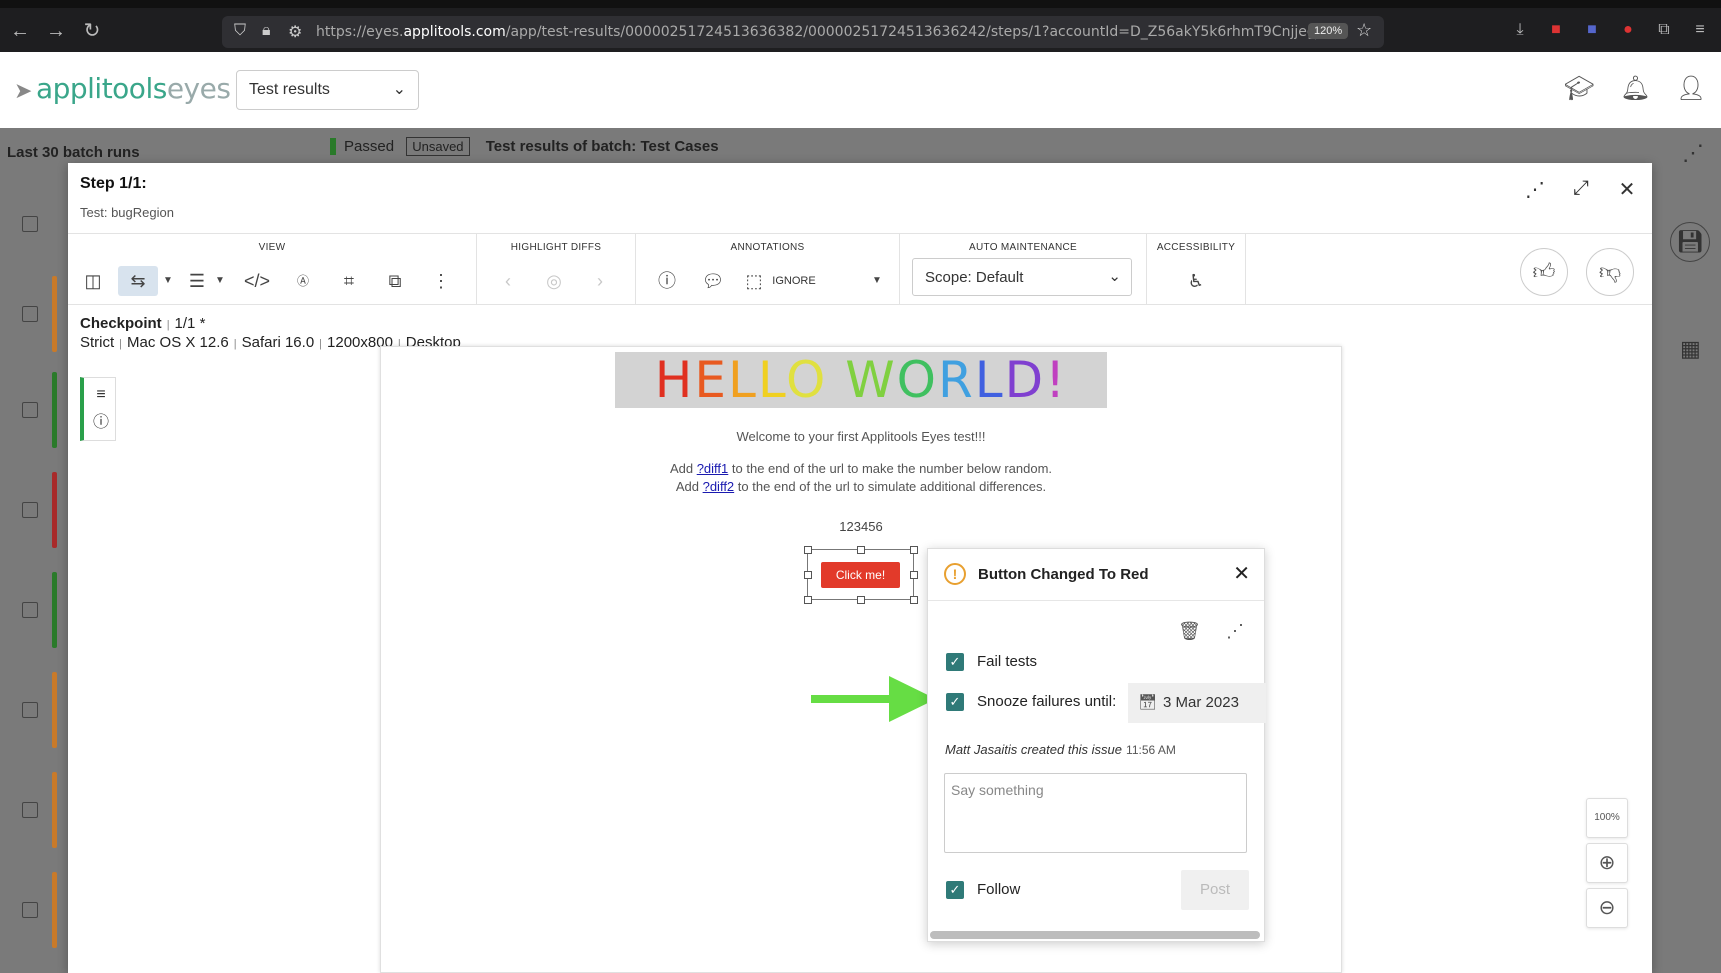 The width and height of the screenshot is (1721, 973). What do you see at coordinates (327, 90) in the screenshot?
I see `page-selector-dropdown: Test results ⌄` at bounding box center [327, 90].